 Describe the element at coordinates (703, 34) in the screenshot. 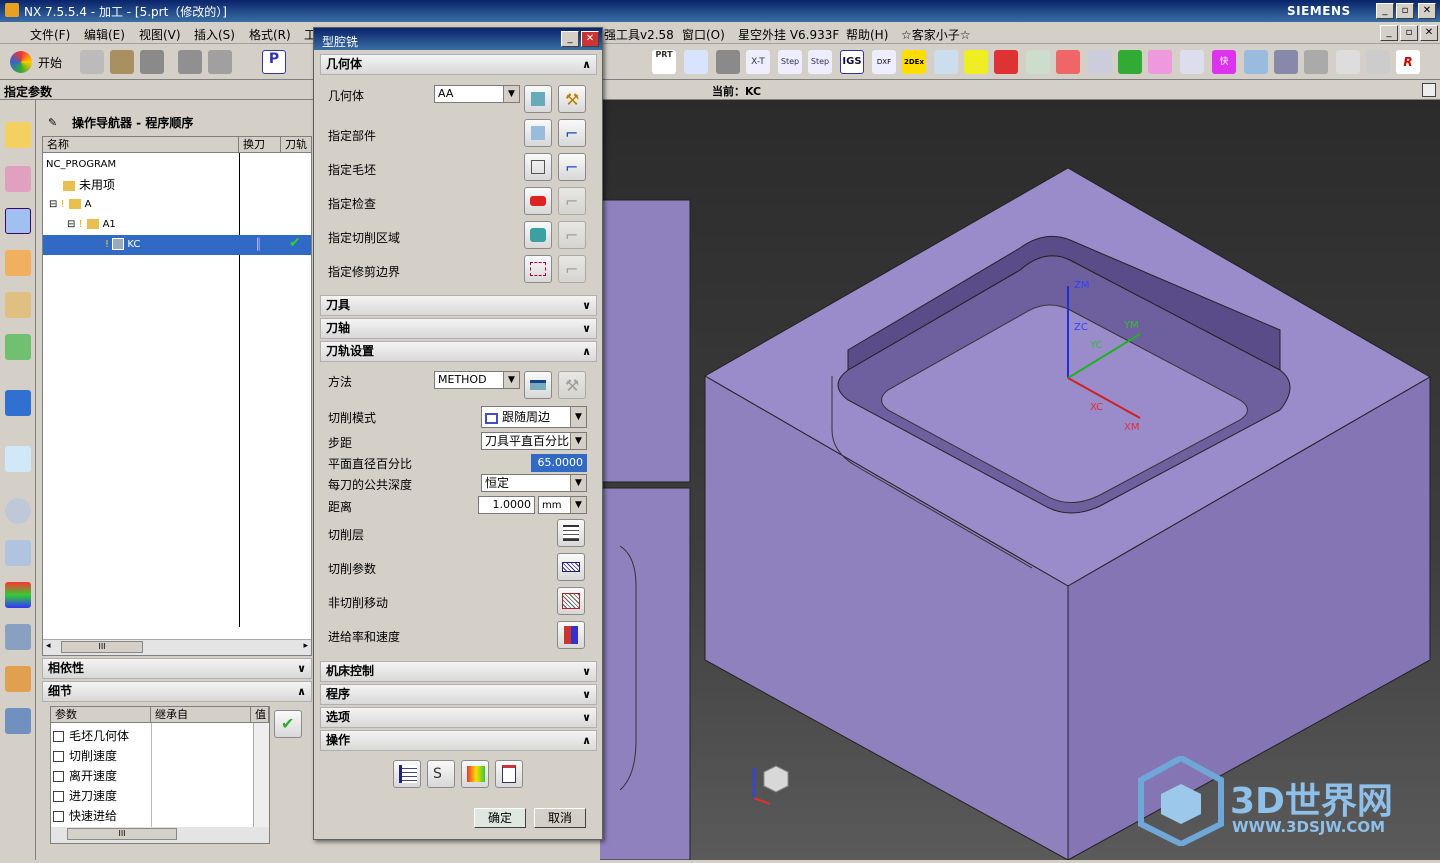

I see `menu-window: 窗口(O)` at that location.